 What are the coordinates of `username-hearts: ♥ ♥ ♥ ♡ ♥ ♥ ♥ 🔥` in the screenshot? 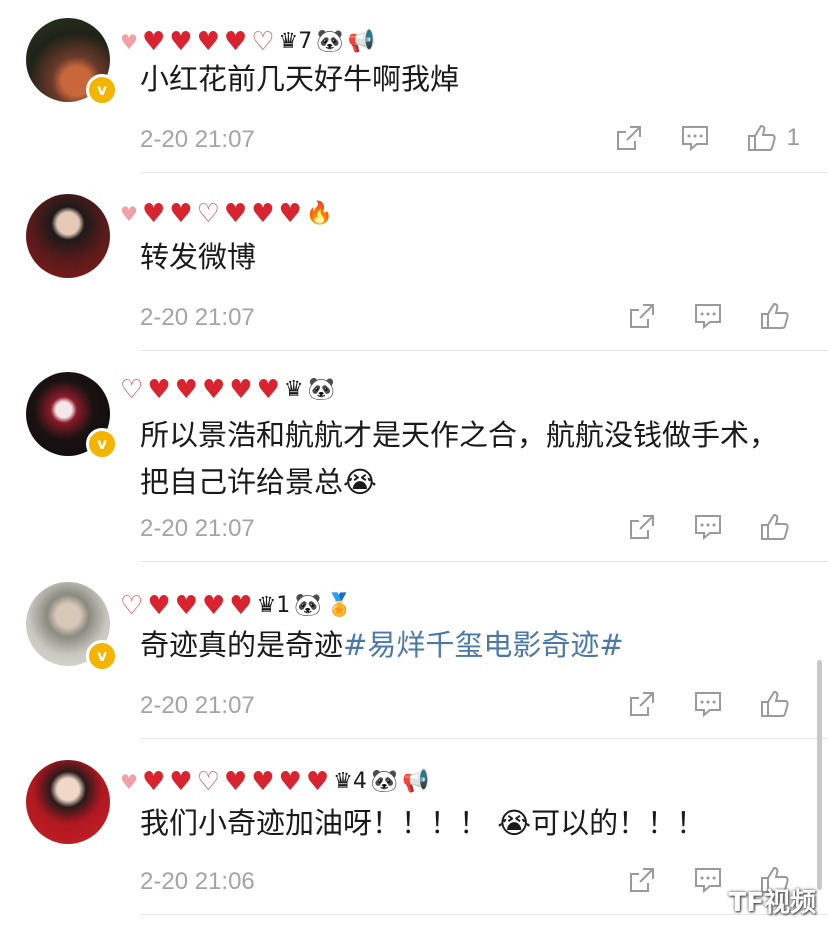 It's located at (226, 214).